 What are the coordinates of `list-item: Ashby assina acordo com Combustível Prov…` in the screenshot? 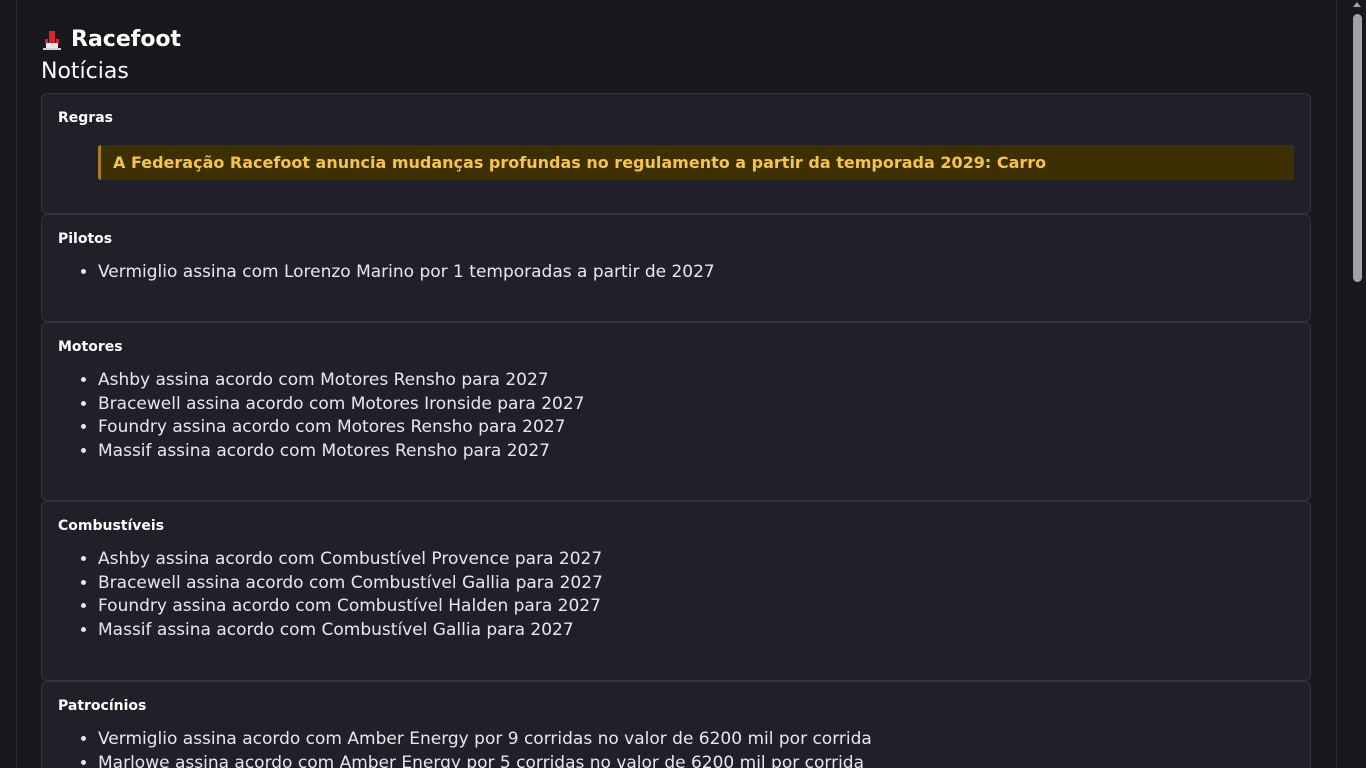 It's located at (696, 560).